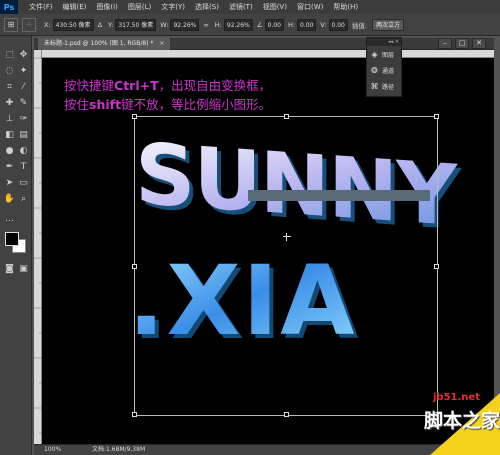 The width and height of the screenshot is (500, 455). Describe the element at coordinates (275, 7) in the screenshot. I see `menu-view: 视图(V)` at that location.